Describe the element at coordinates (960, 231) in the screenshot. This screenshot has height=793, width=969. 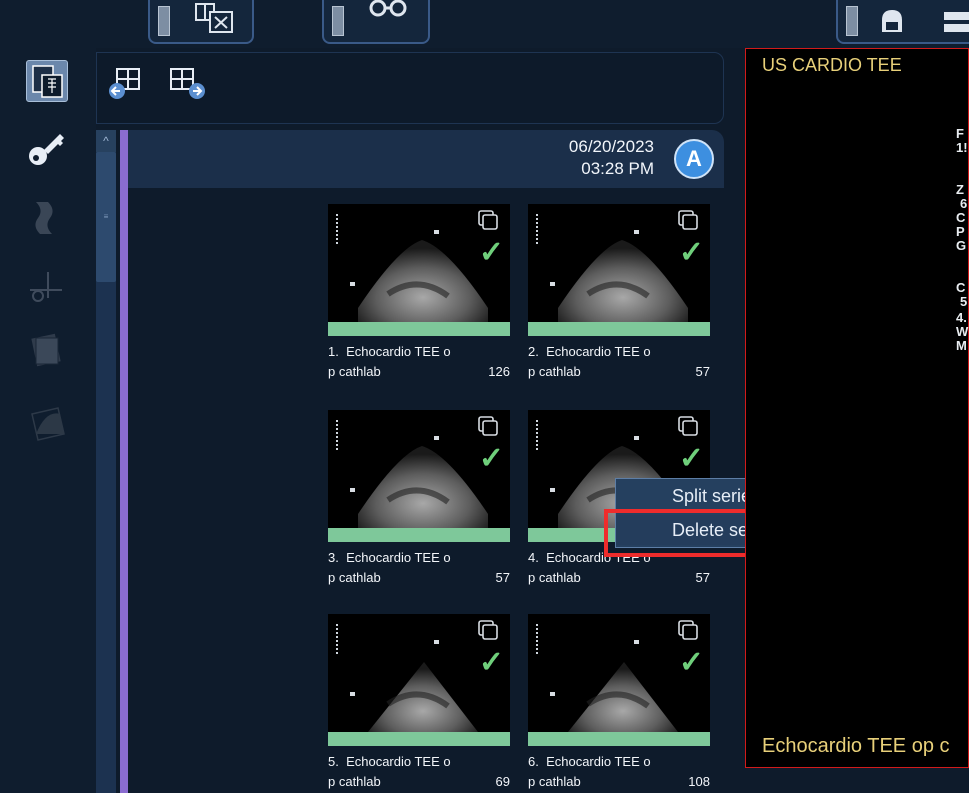
I see `overlay-glyph: P` at that location.